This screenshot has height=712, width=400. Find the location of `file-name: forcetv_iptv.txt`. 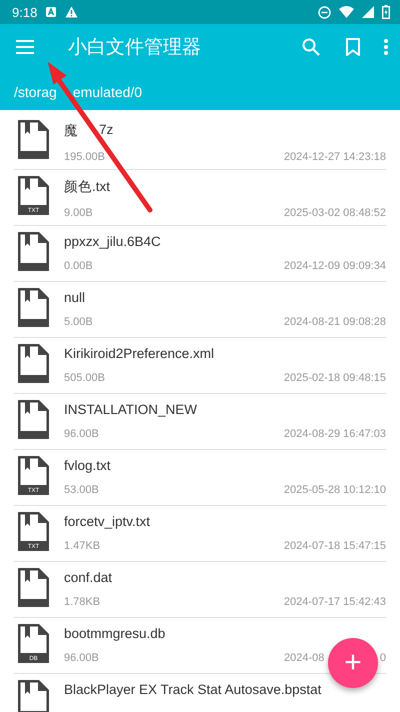

file-name: forcetv_iptv.txt is located at coordinates (107, 520).